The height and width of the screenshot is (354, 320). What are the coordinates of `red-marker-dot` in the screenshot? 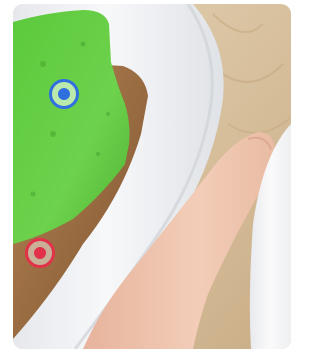 It's located at (40, 253).